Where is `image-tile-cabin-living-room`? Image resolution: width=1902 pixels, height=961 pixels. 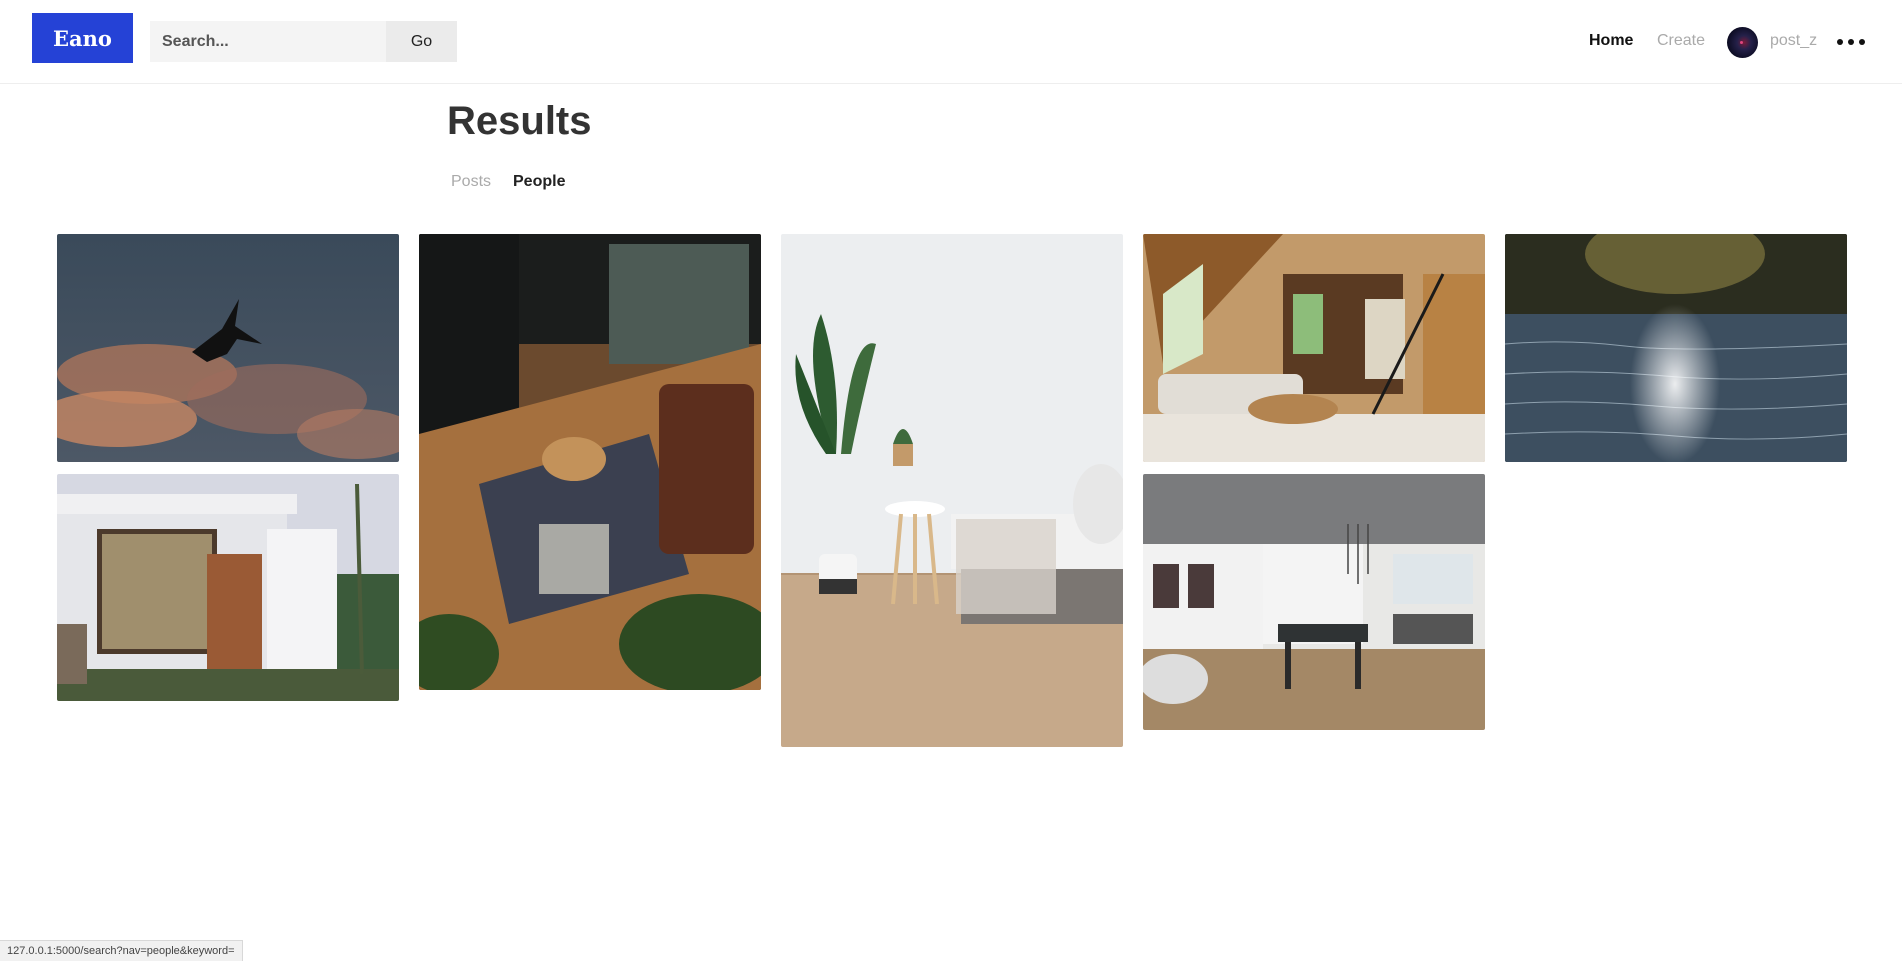
image-tile-cabin-living-room is located at coordinates (1314, 348).